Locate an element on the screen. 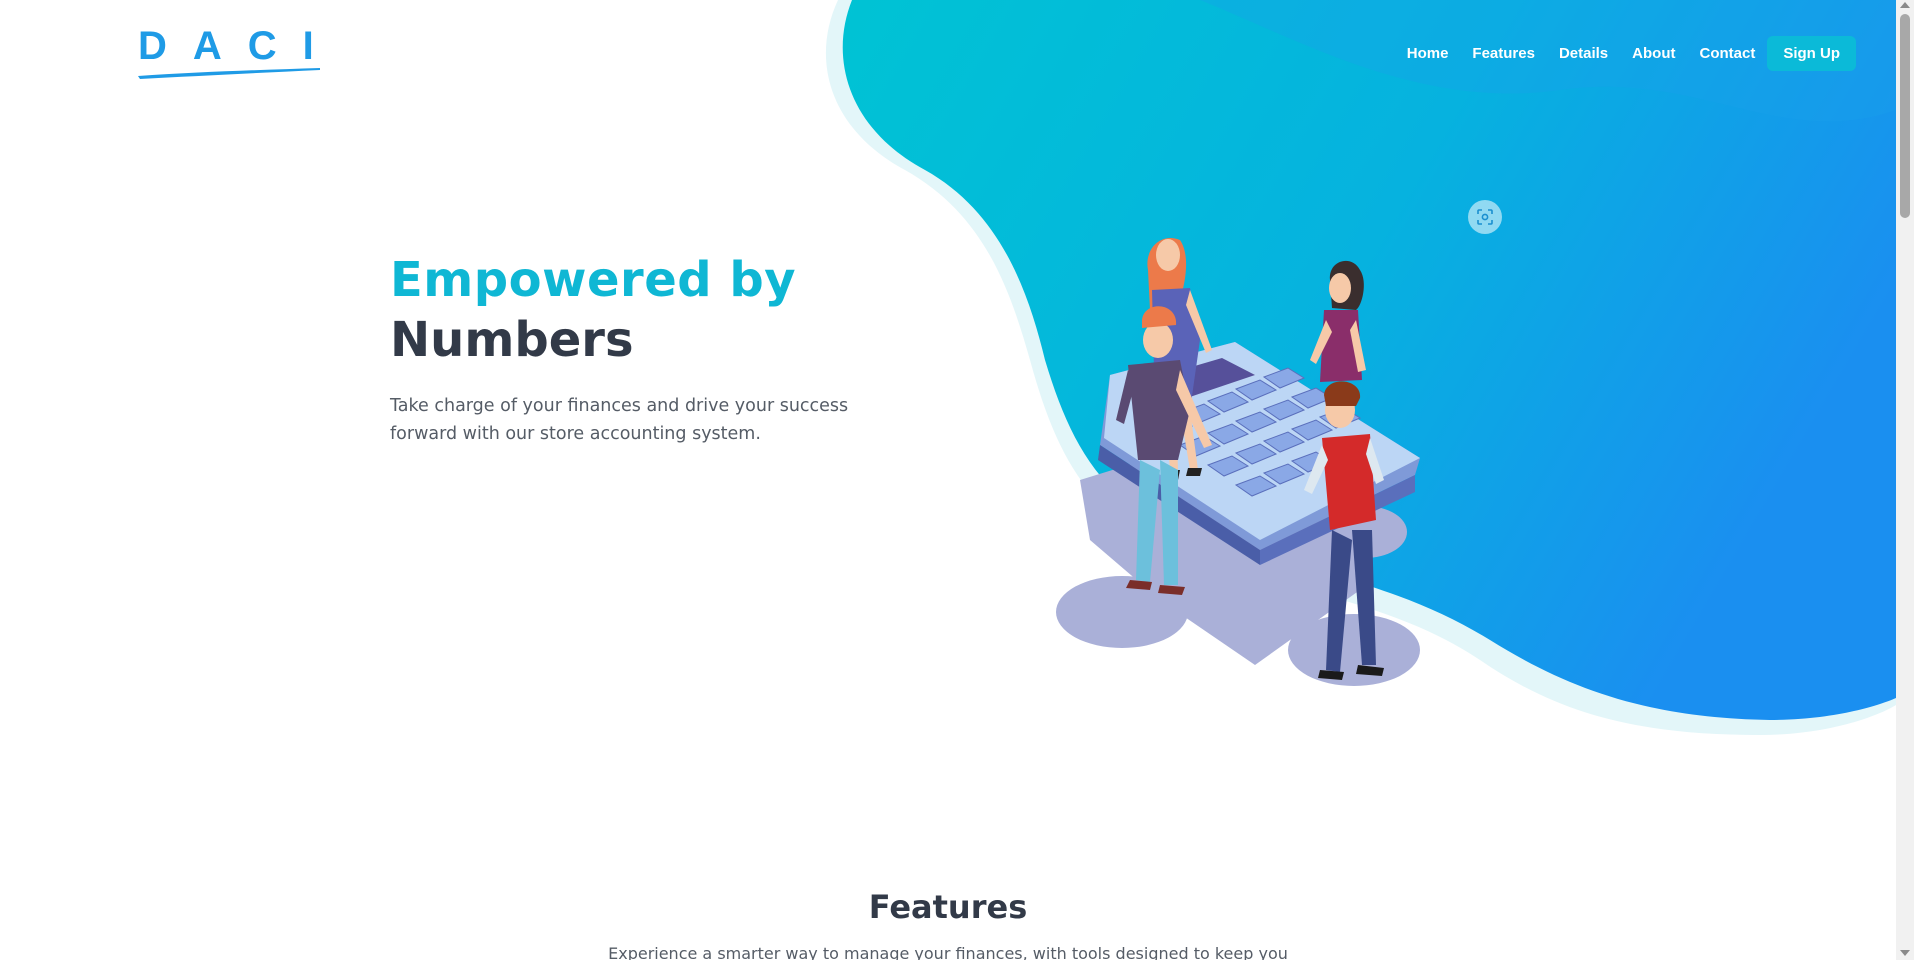  page-scrollbar is located at coordinates (1905, 480).